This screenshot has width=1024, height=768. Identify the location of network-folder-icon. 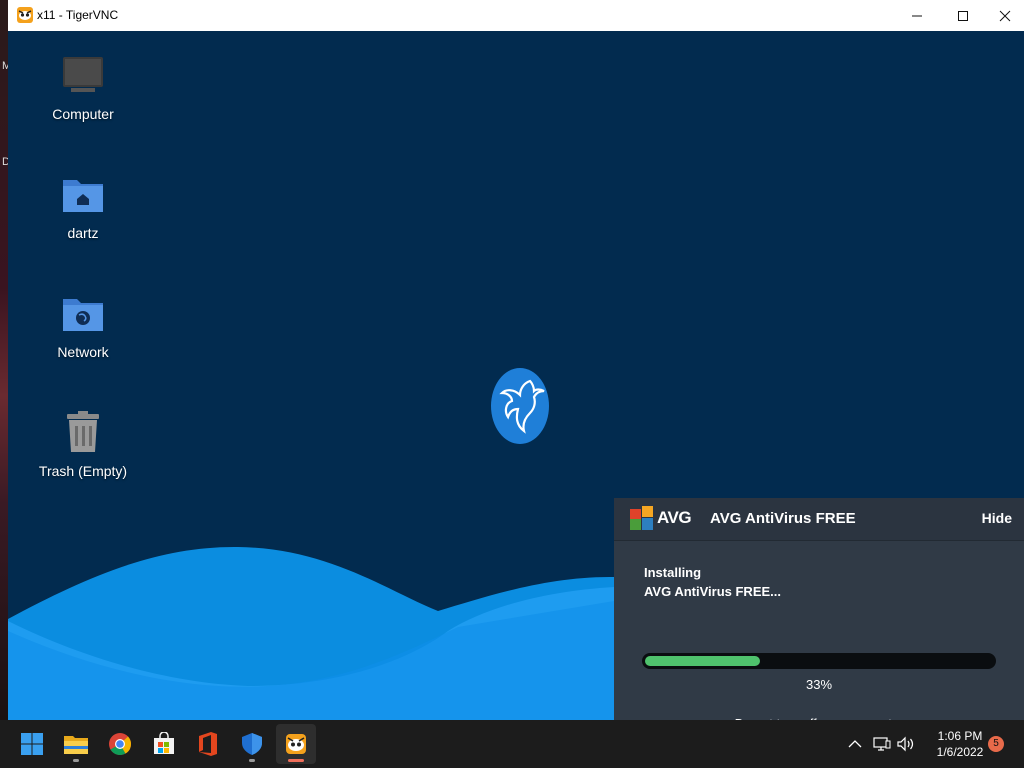
(83, 315).